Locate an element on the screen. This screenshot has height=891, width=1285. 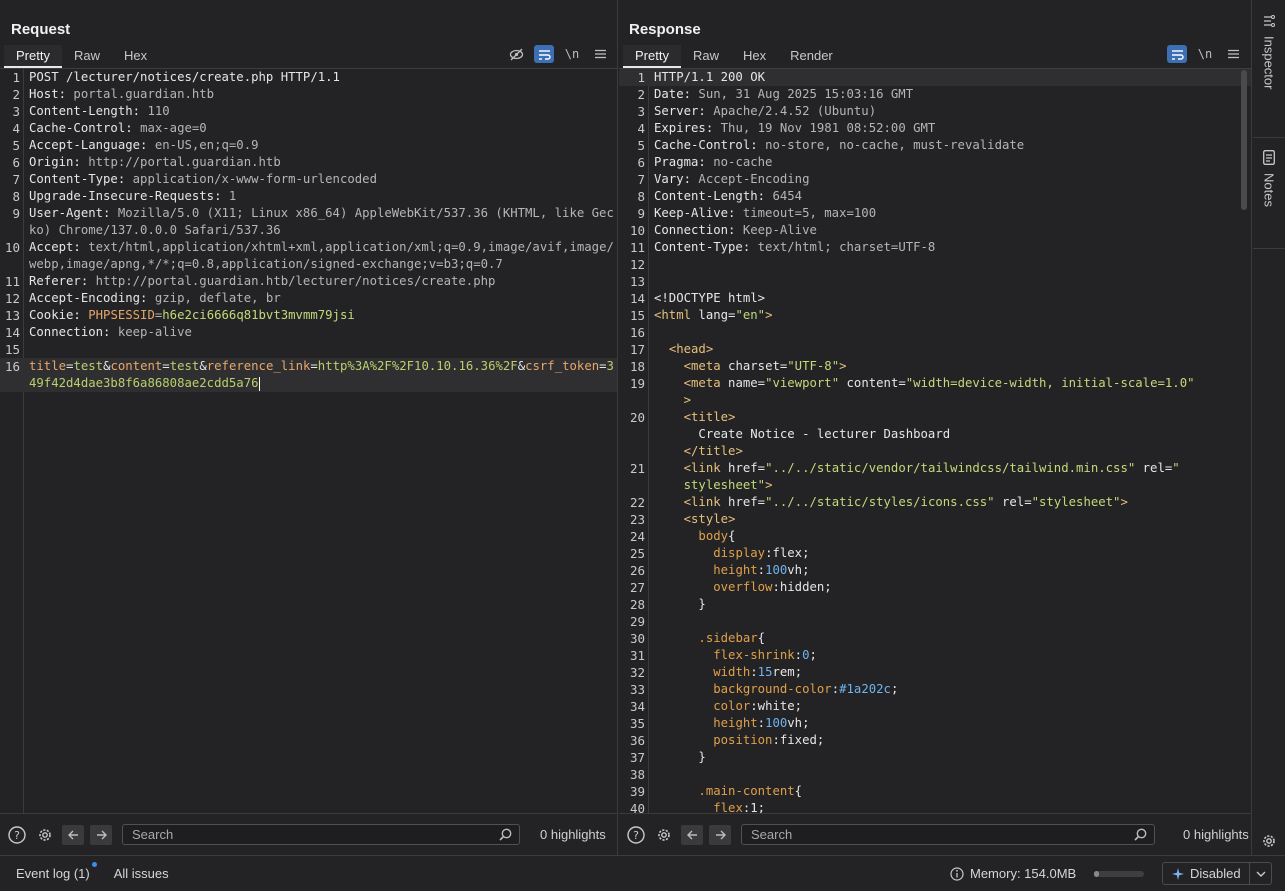
line-content: Content-Length: 6454 is located at coordinates (728, 196).